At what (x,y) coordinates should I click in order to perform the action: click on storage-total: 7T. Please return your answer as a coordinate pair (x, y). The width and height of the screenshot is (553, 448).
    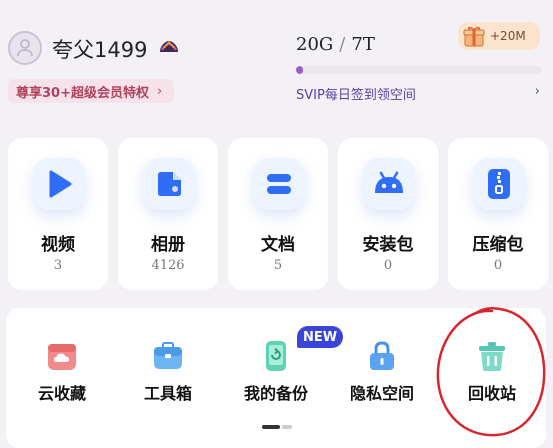
    Looking at the image, I should click on (363, 44).